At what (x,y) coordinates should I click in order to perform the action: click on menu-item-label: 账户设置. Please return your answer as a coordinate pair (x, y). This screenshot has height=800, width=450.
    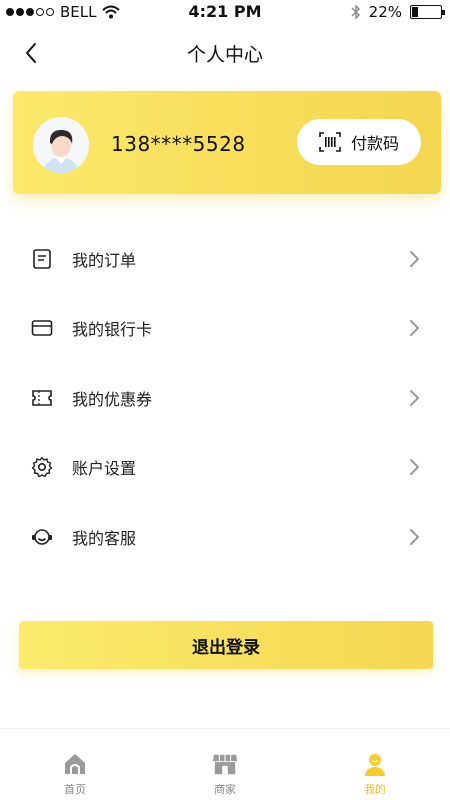
    Looking at the image, I should click on (104, 469).